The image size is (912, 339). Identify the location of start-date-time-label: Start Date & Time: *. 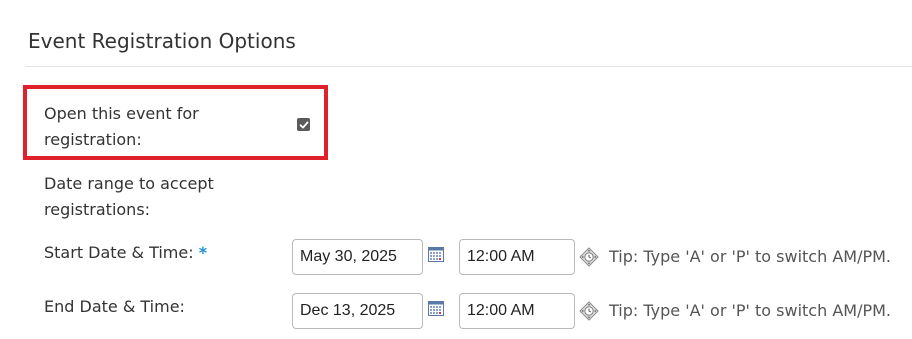
(125, 253).